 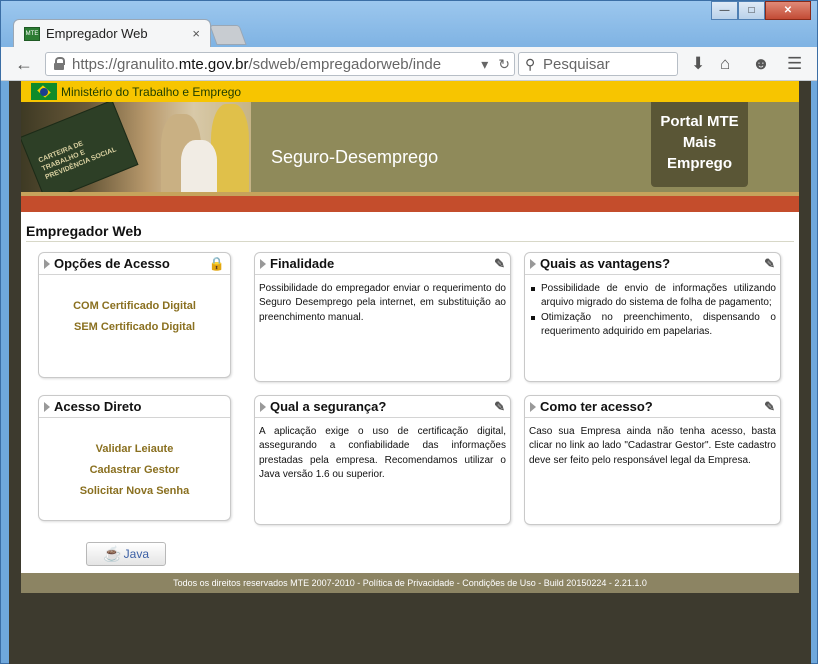 I want to click on link-cadastrar-gestor: Cadastrar Gestor, so click(x=134, y=470).